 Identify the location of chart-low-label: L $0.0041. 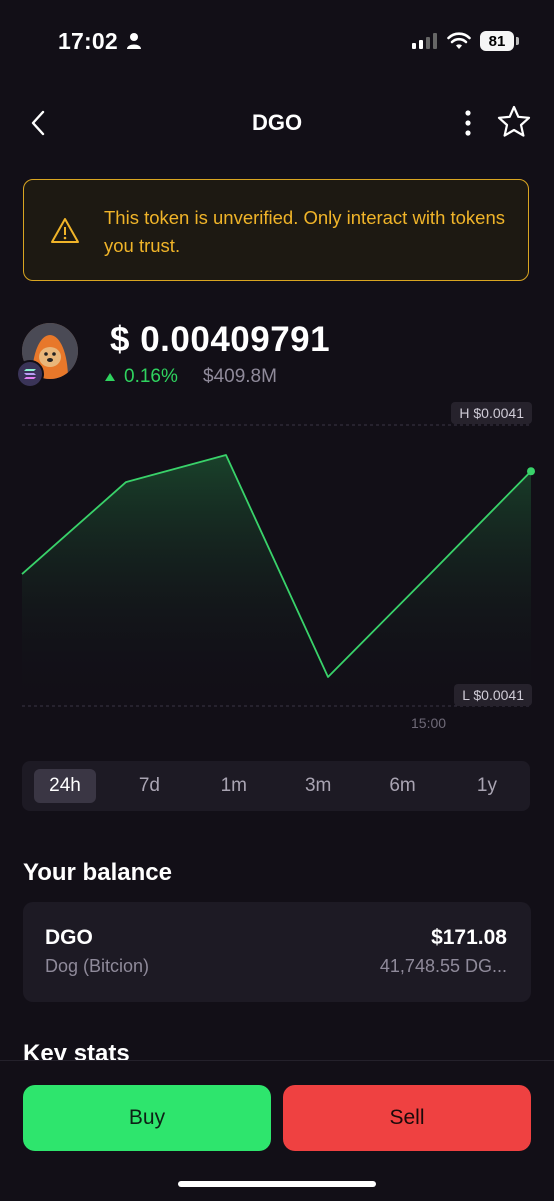
(493, 695).